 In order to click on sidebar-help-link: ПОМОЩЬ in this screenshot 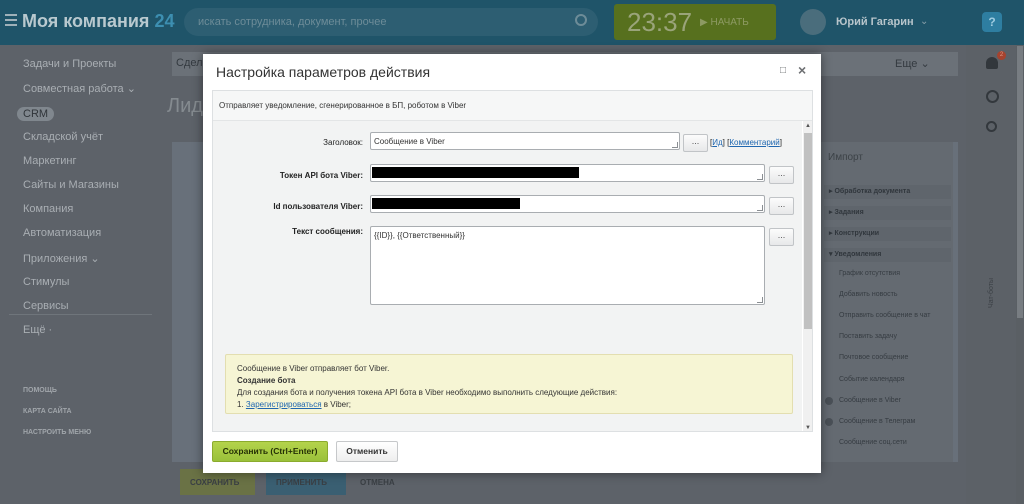, I will do `click(40, 390)`.